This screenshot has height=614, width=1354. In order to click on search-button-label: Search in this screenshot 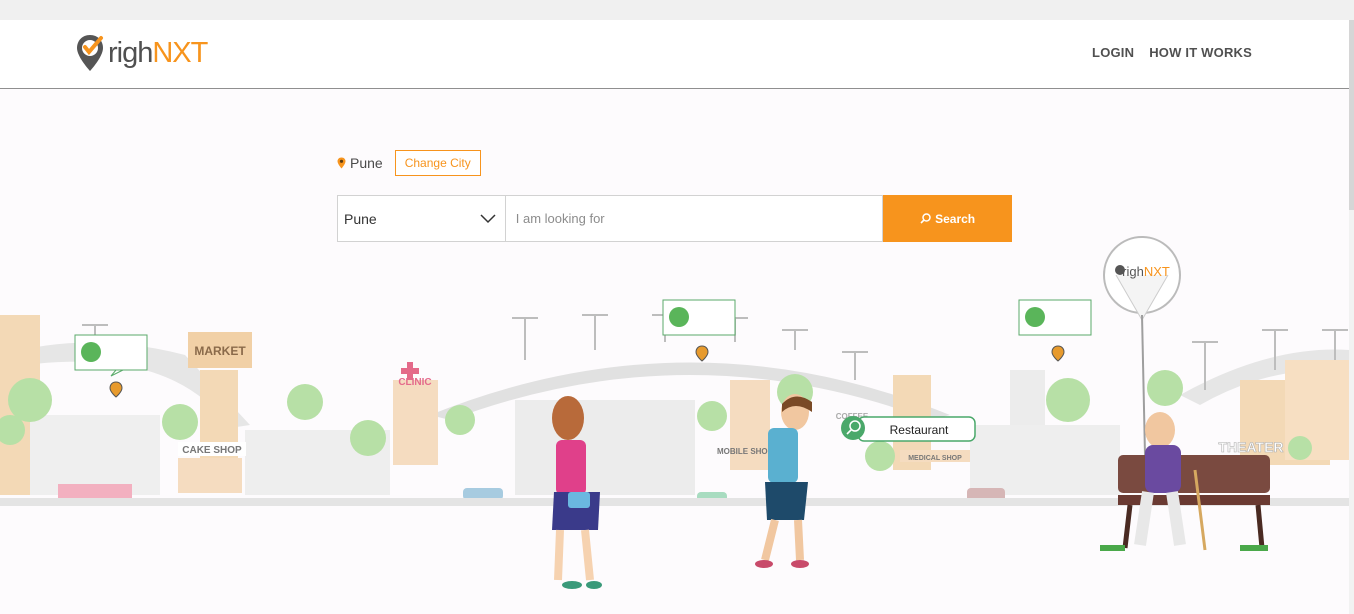, I will do `click(955, 218)`.